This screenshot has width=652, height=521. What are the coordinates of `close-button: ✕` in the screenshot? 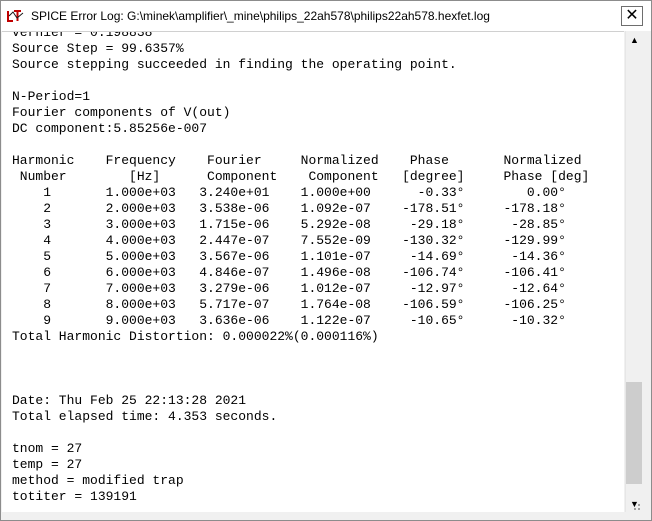 It's located at (632, 16).